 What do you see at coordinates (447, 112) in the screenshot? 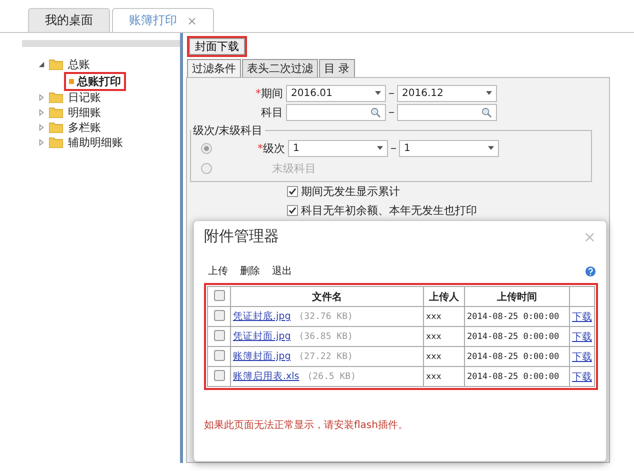
I see `subject-to-field` at bounding box center [447, 112].